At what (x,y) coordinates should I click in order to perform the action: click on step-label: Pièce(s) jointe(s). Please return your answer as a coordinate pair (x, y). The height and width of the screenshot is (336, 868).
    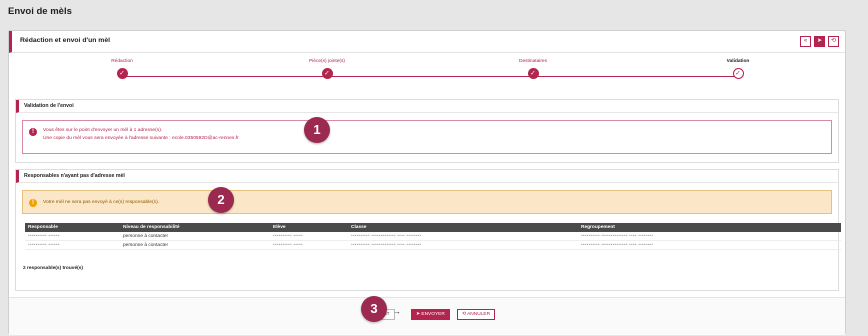
    Looking at the image, I should click on (327, 61).